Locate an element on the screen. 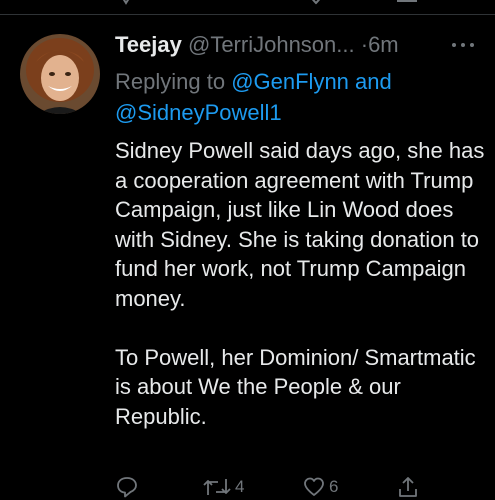  tweet-actions: 4 6 is located at coordinates (247, 488).